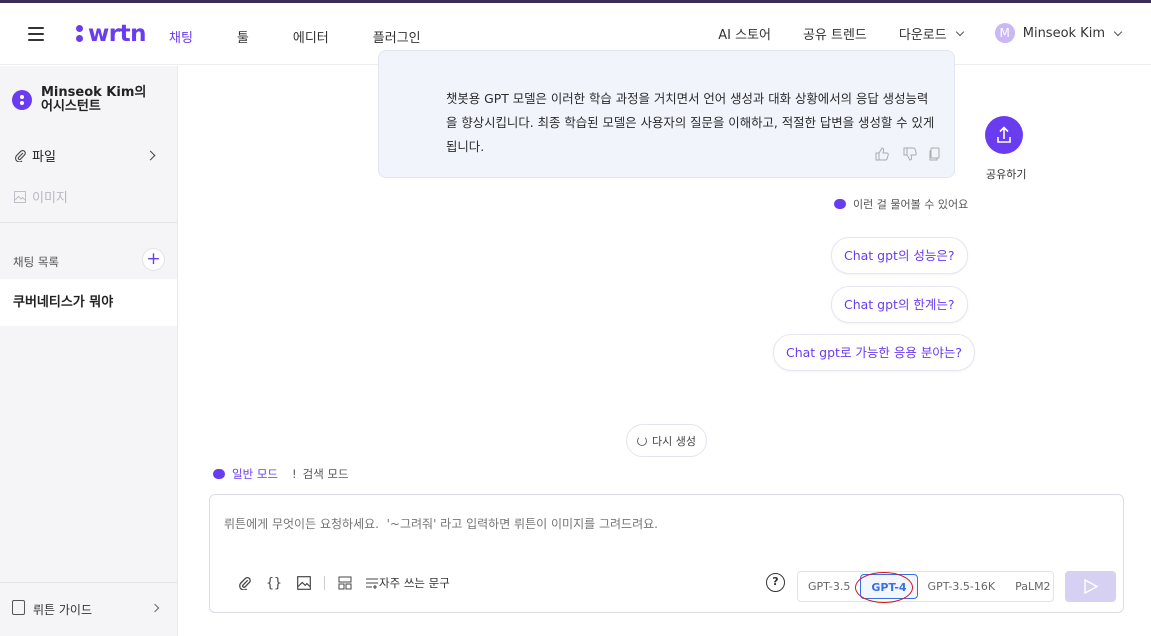 The image size is (1151, 636). What do you see at coordinates (20, 156) in the screenshot?
I see `paperclip-icon` at bounding box center [20, 156].